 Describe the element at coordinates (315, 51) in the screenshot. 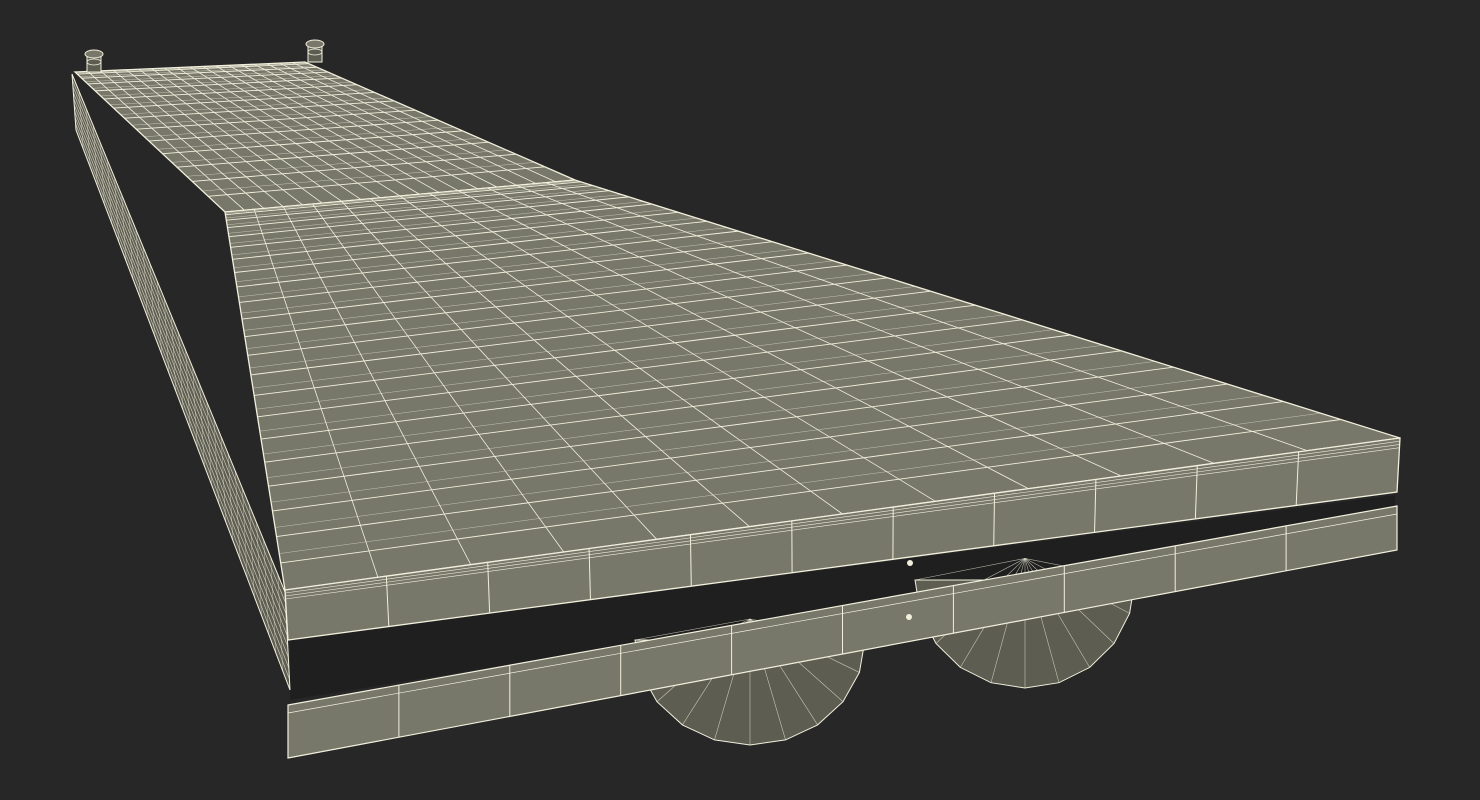

I see `cleat-right` at that location.